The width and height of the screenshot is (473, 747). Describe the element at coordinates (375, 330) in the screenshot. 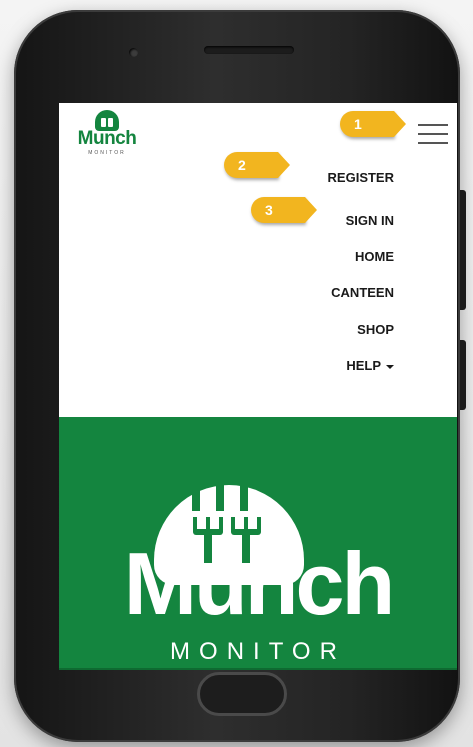

I see `nav-item-shop: SHOP` at that location.